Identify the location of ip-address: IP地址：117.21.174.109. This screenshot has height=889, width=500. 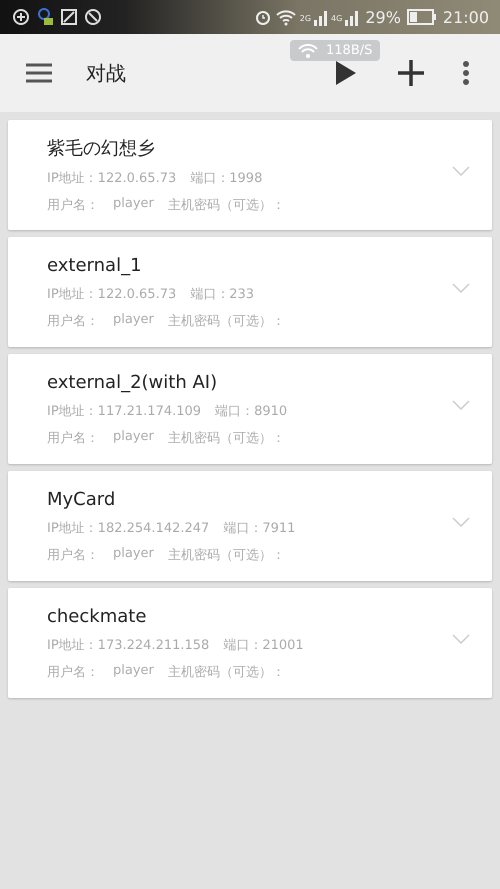
(124, 411).